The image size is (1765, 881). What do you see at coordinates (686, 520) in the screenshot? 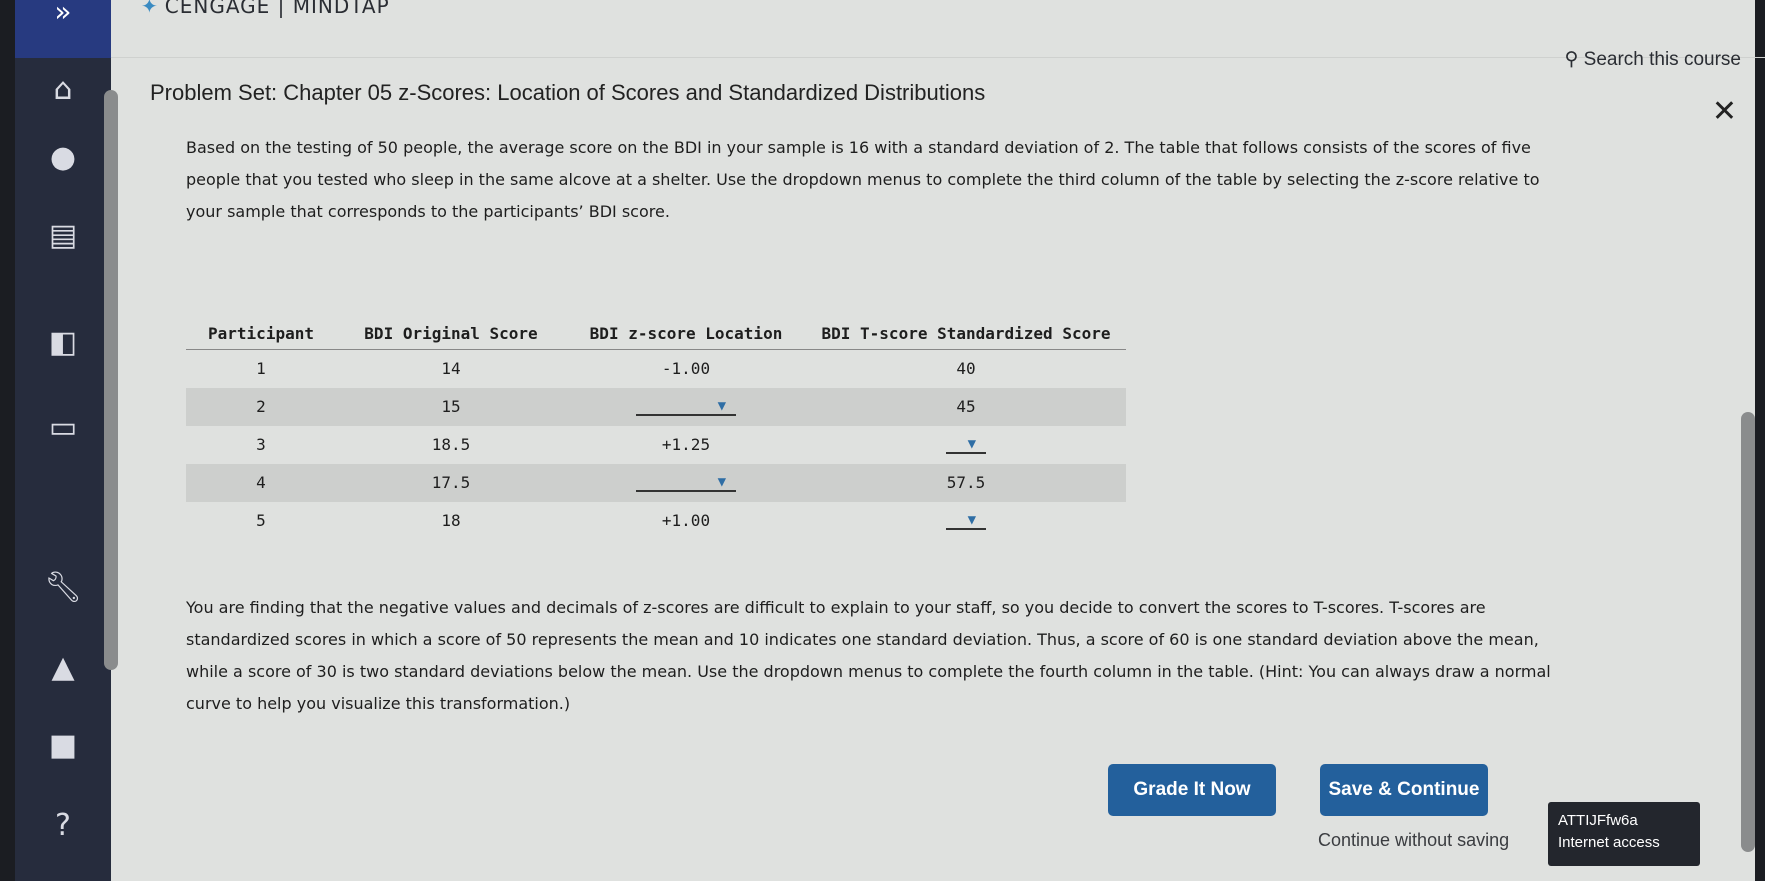
I see `cell: +1.00` at bounding box center [686, 520].